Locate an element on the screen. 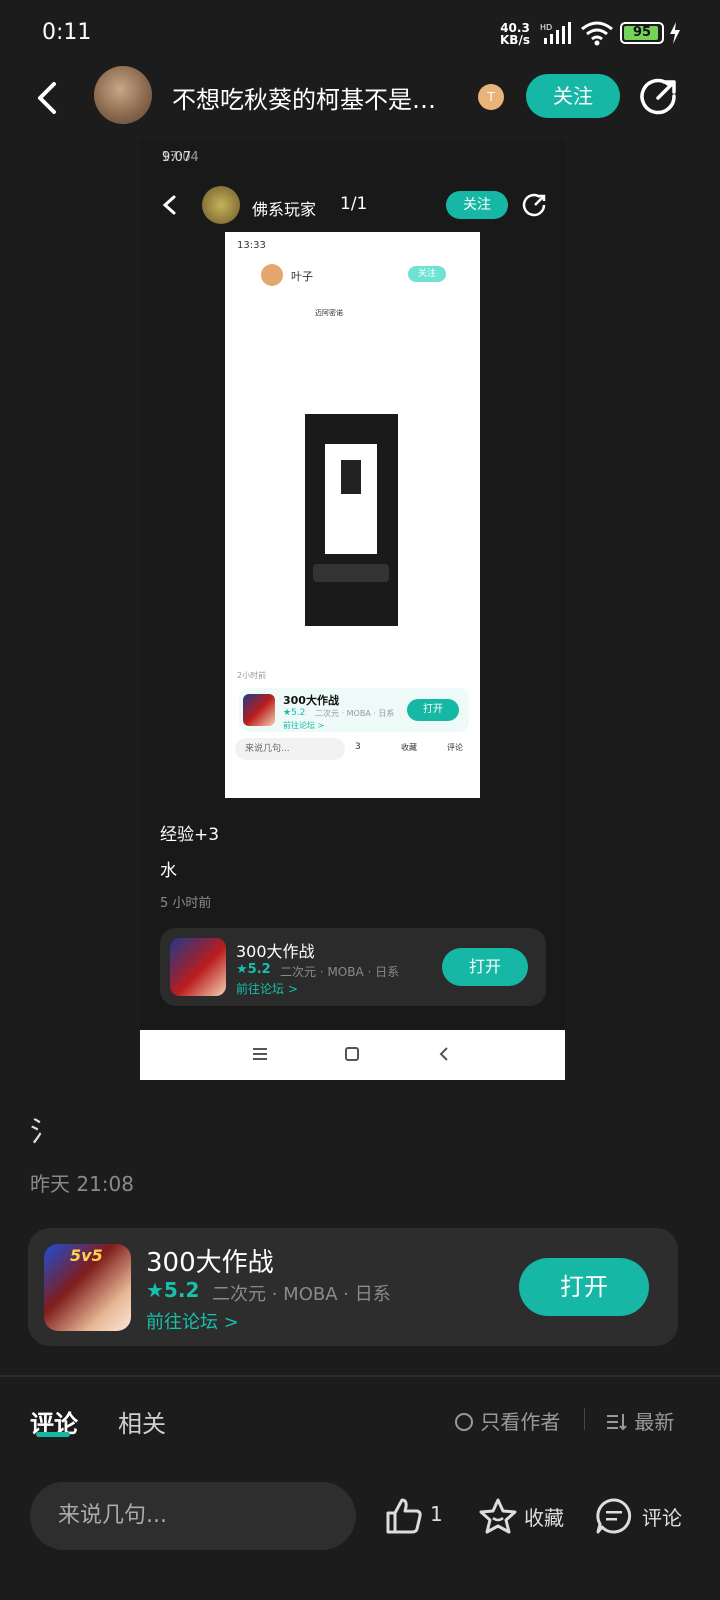 This screenshot has height=1600, width=720. status-time: 0:11 is located at coordinates (67, 32).